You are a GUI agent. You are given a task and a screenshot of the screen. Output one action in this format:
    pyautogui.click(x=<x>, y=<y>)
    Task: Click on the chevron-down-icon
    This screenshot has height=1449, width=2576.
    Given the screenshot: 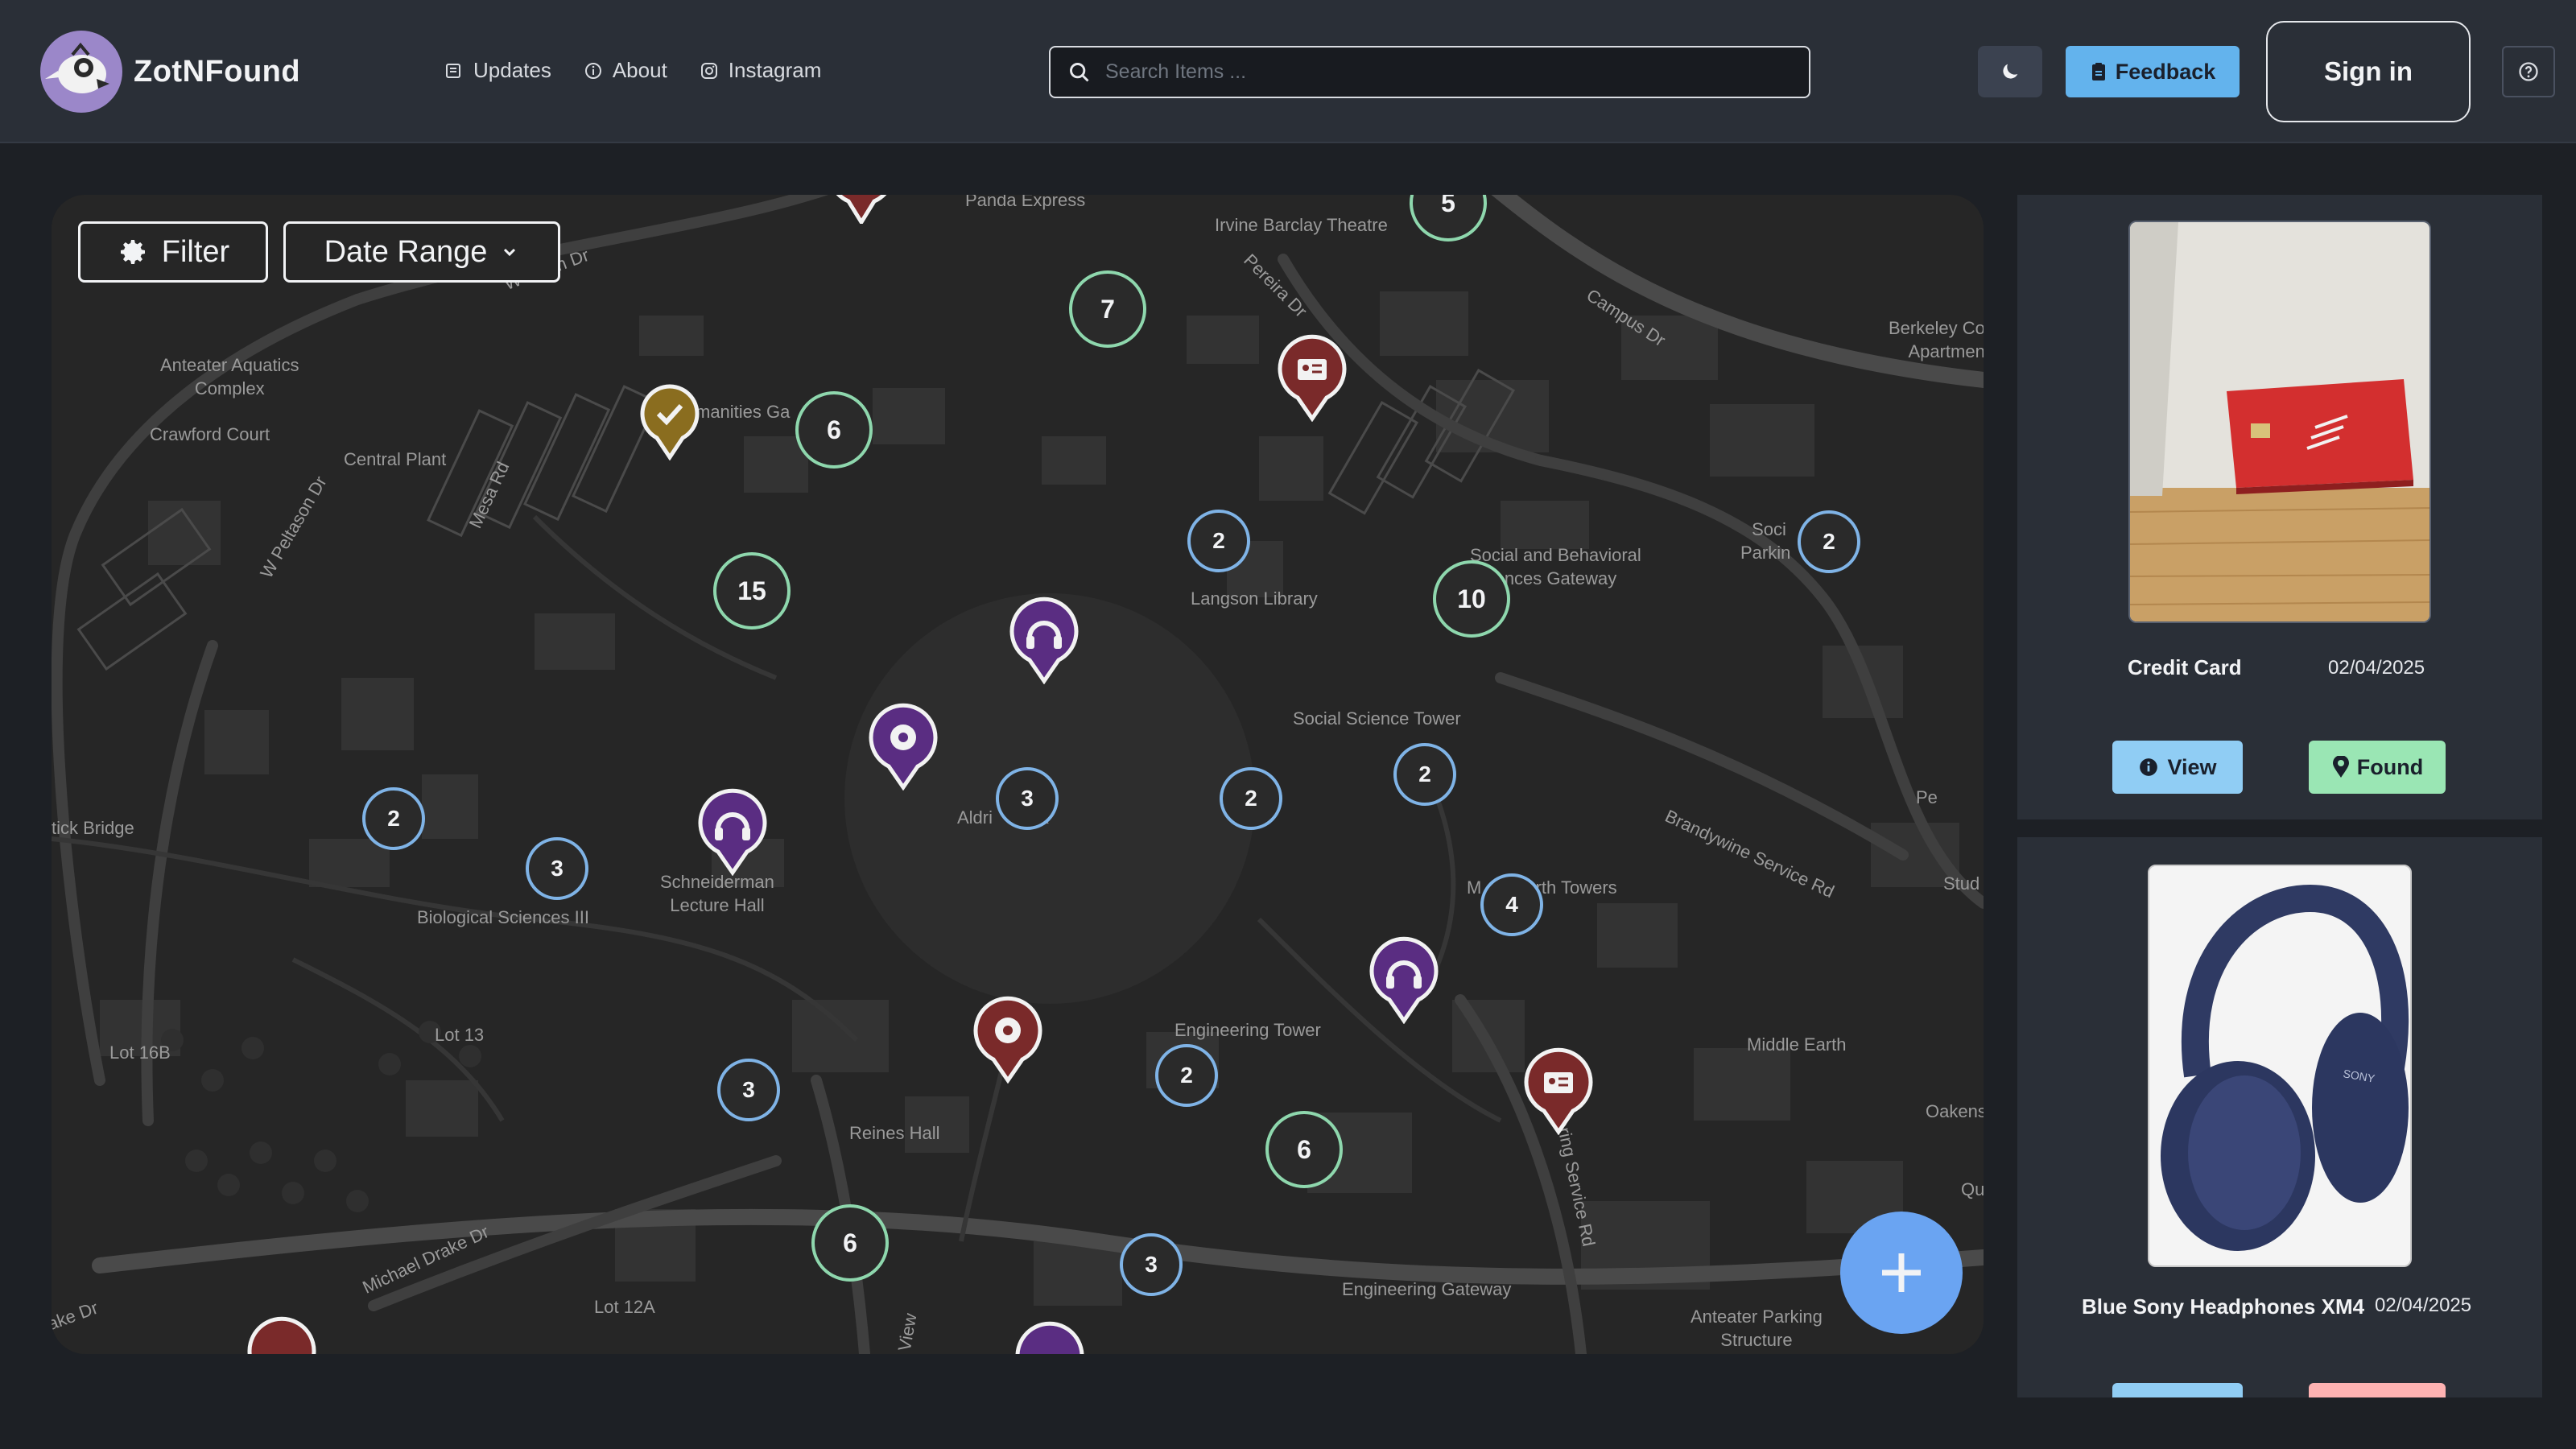 What is the action you would take?
    pyautogui.click(x=510, y=252)
    